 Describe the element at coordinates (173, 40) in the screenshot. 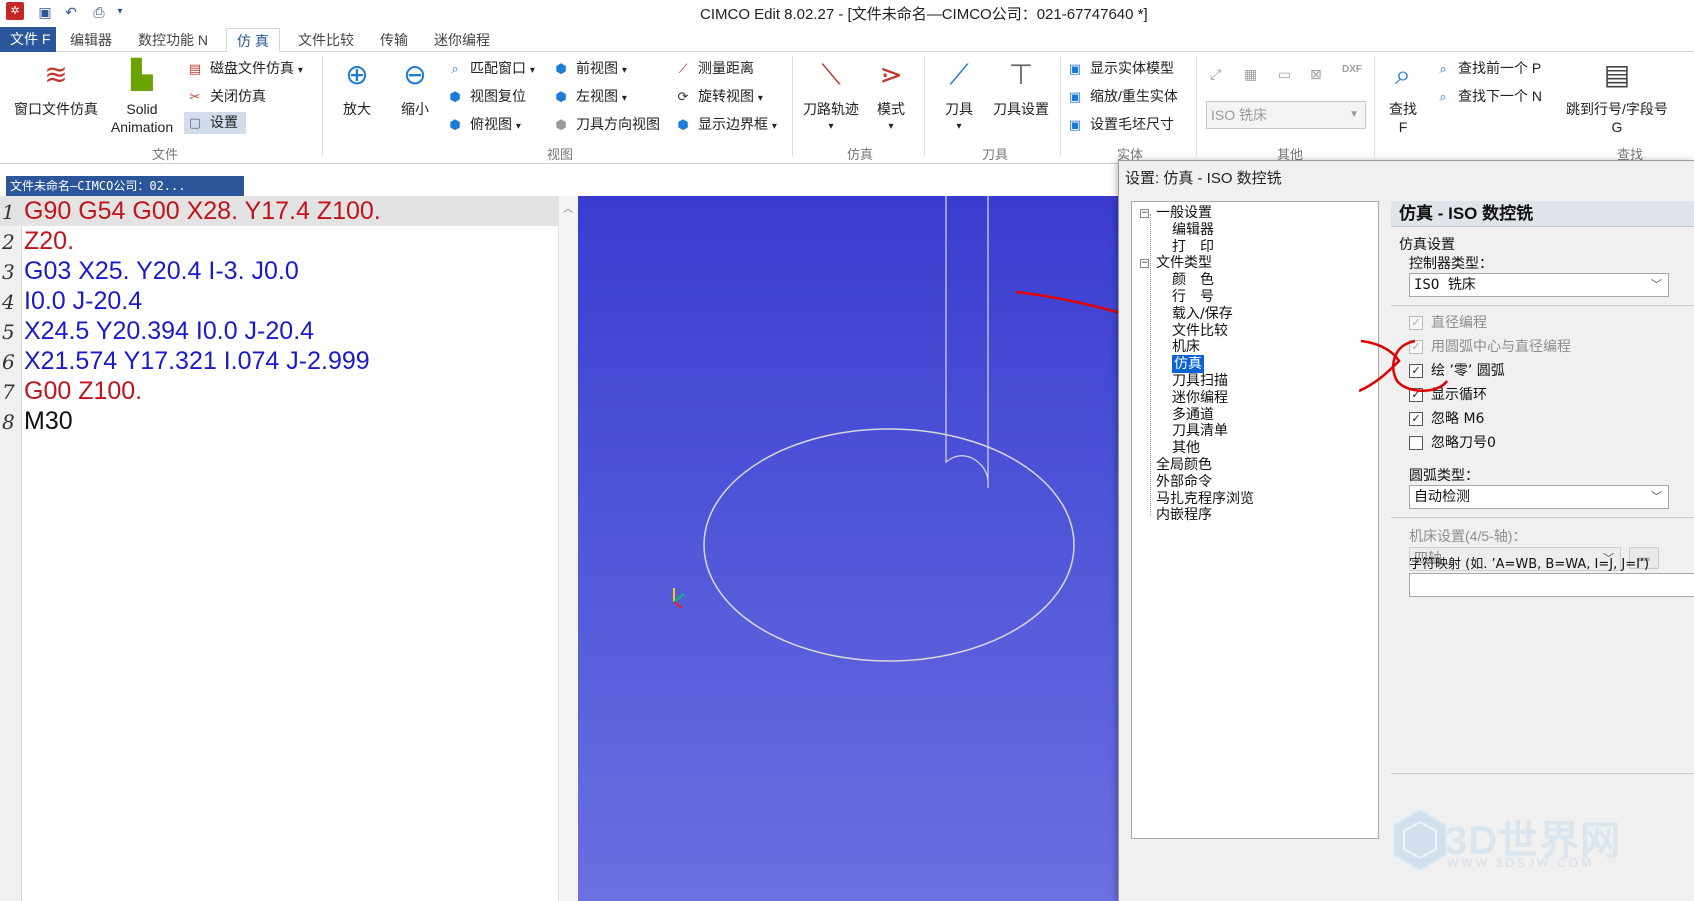

I see `tab-nc-functions: 数控功能 N` at that location.